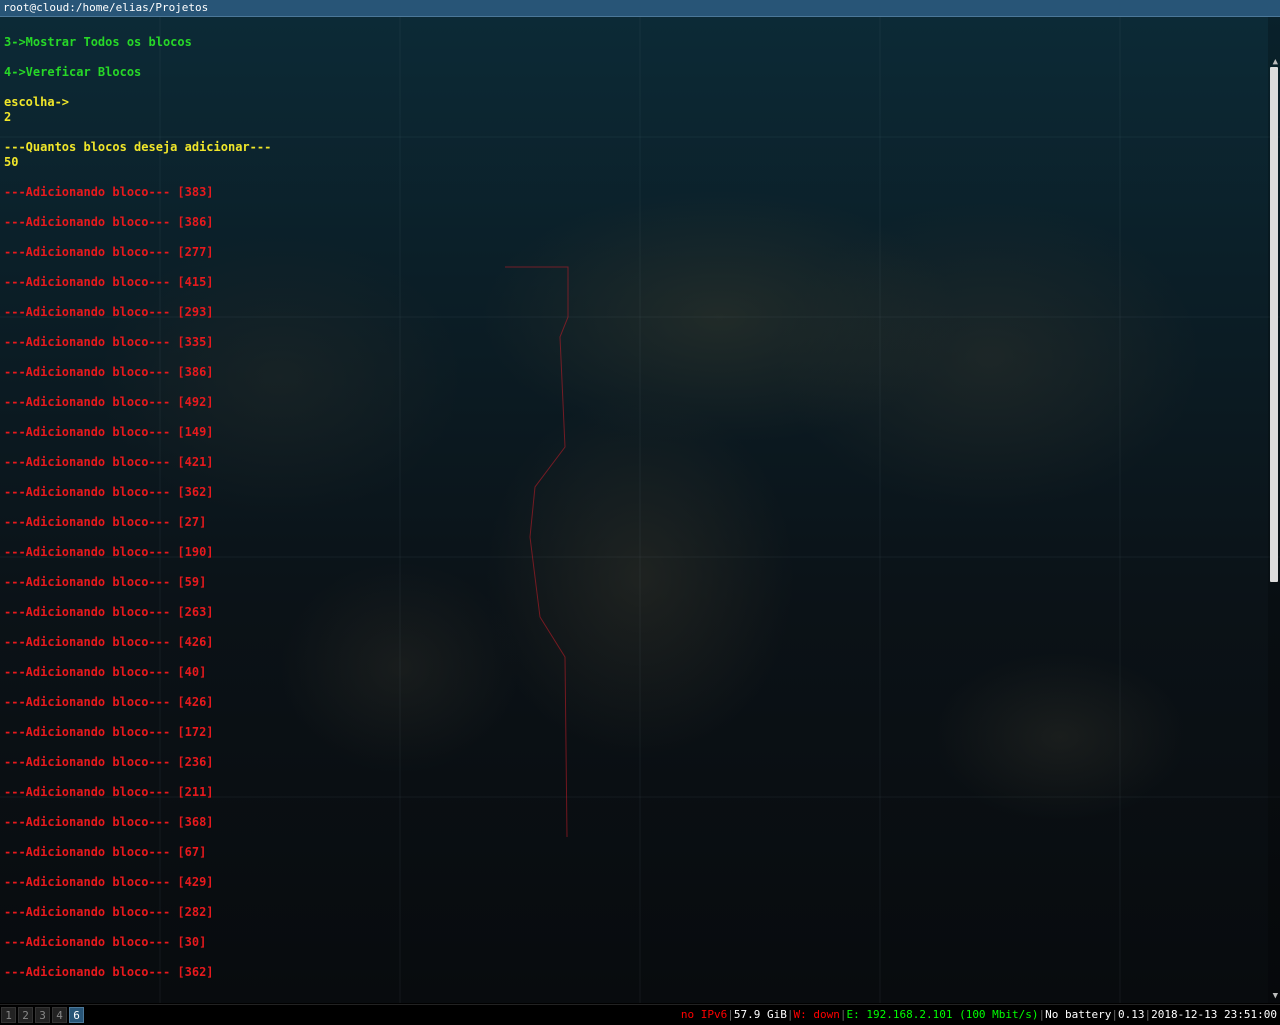  Describe the element at coordinates (11, 162) in the screenshot. I see `terminal-line: 50` at that location.